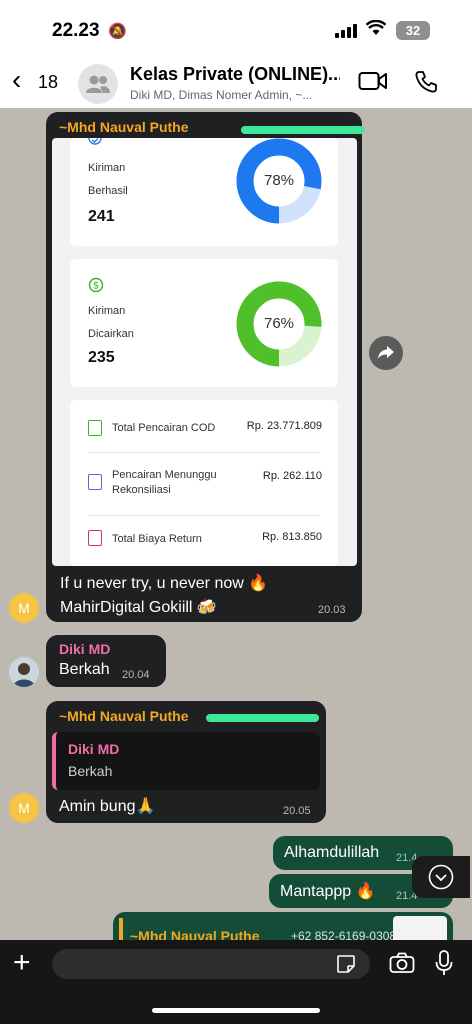 The image size is (472, 1024). I want to click on wifi-icon, so click(376, 30).